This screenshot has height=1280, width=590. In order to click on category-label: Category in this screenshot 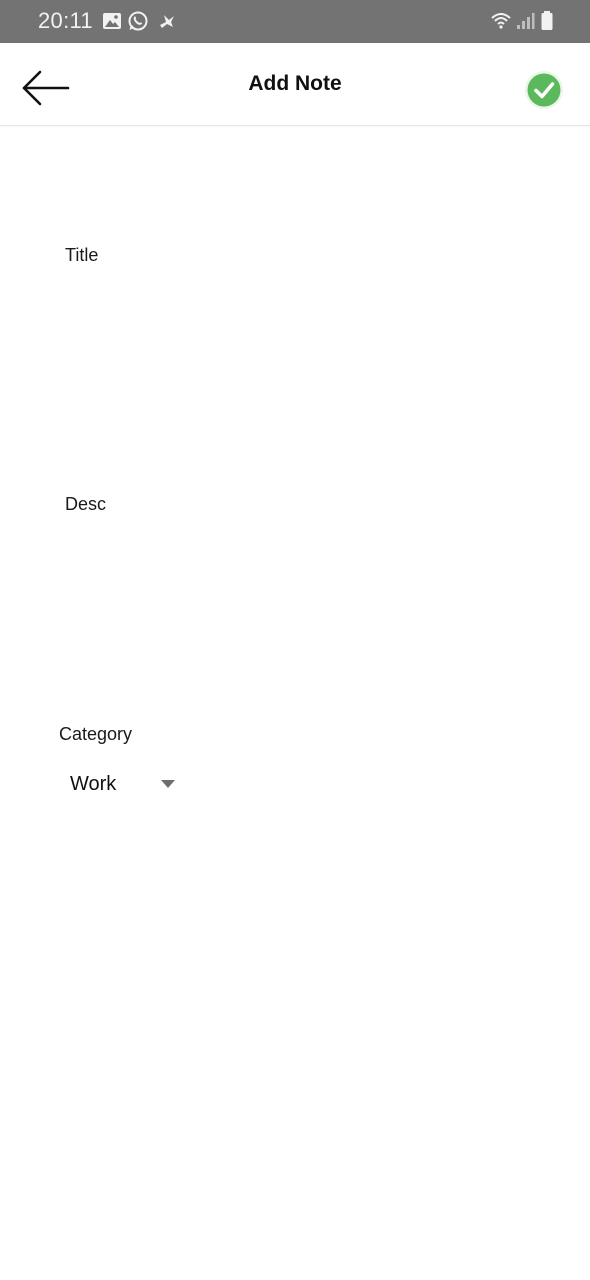, I will do `click(96, 734)`.